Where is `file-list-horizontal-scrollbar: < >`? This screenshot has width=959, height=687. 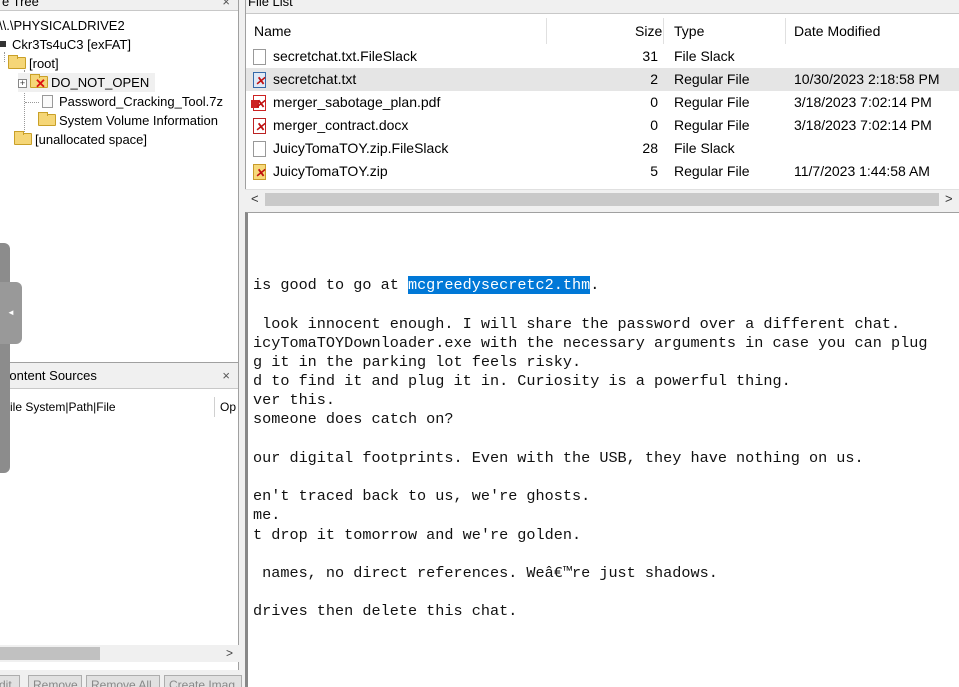
file-list-horizontal-scrollbar: < > is located at coordinates (602, 198).